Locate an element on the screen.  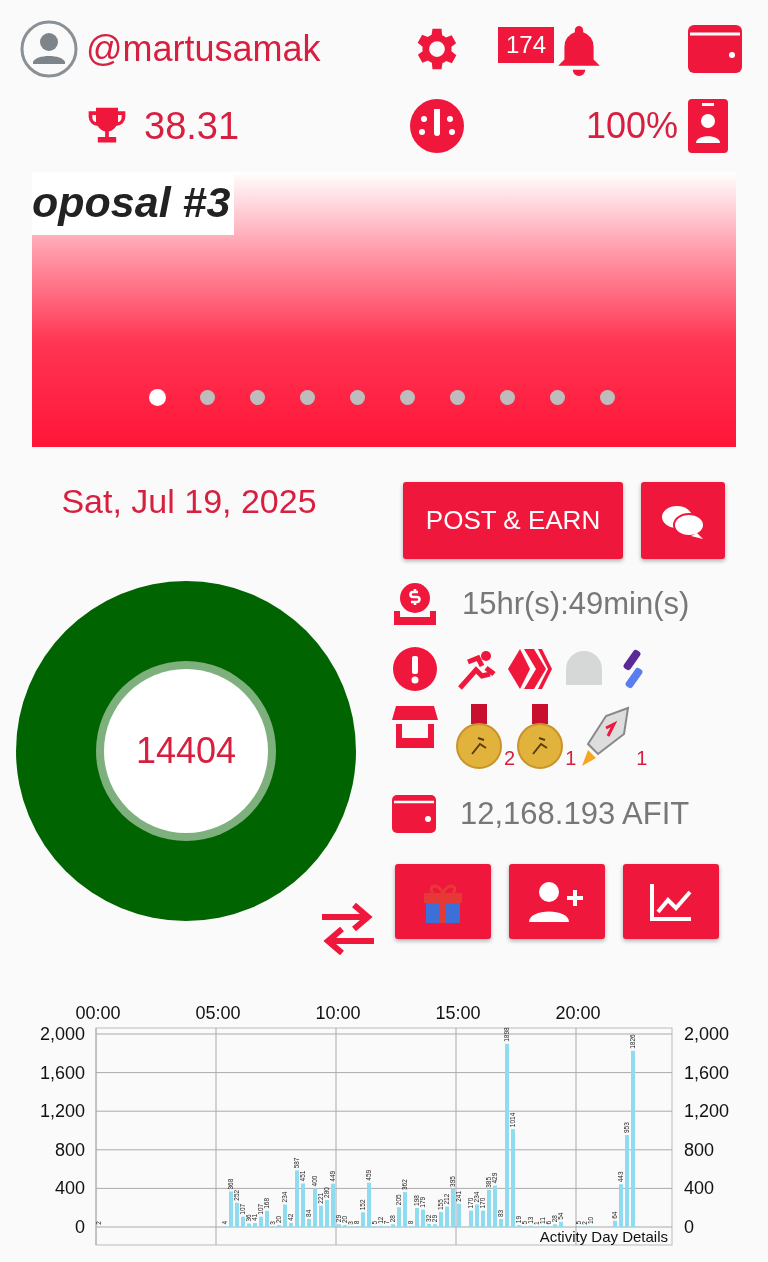
reward-count: 2 is located at coordinates (510, 758).